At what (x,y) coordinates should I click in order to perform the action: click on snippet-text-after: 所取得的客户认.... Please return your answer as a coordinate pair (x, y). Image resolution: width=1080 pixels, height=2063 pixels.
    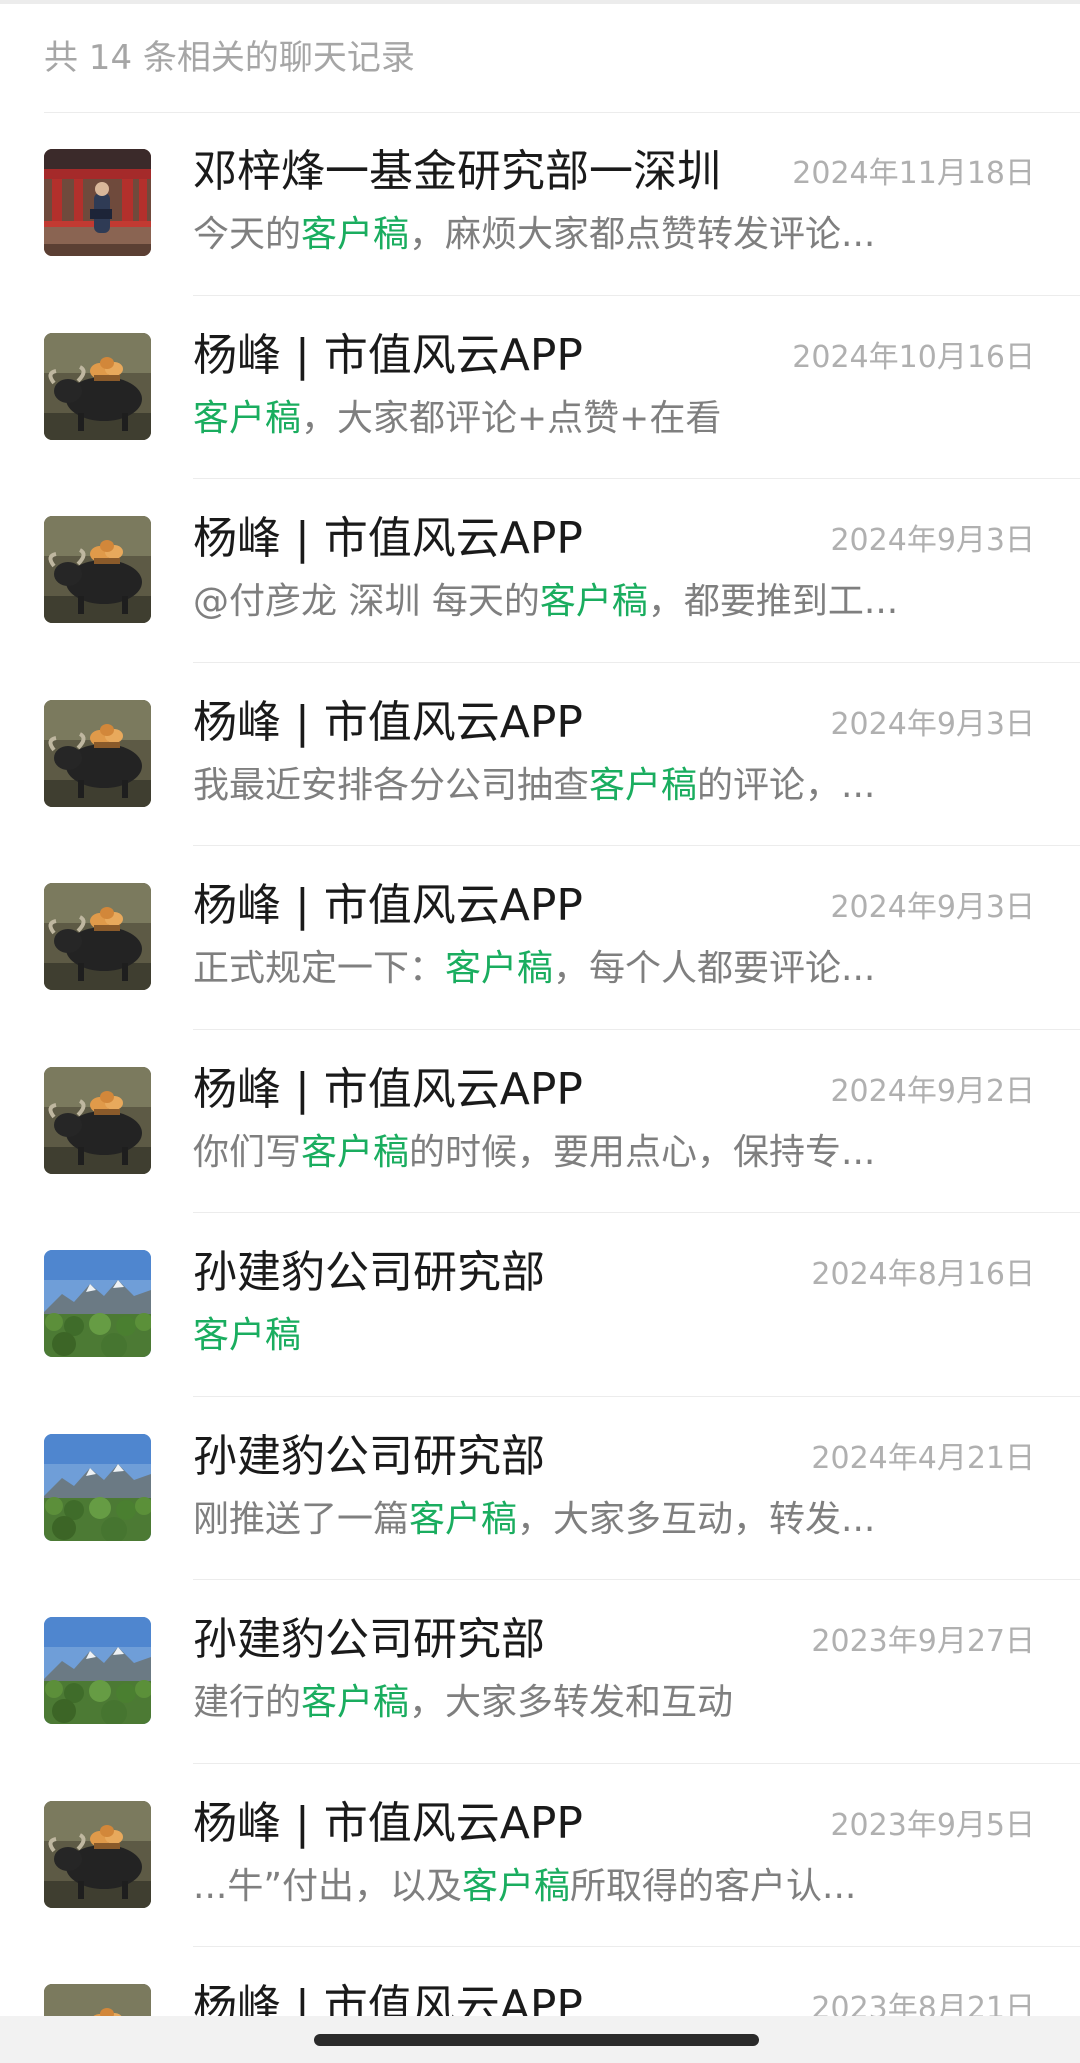
    Looking at the image, I should click on (713, 1886).